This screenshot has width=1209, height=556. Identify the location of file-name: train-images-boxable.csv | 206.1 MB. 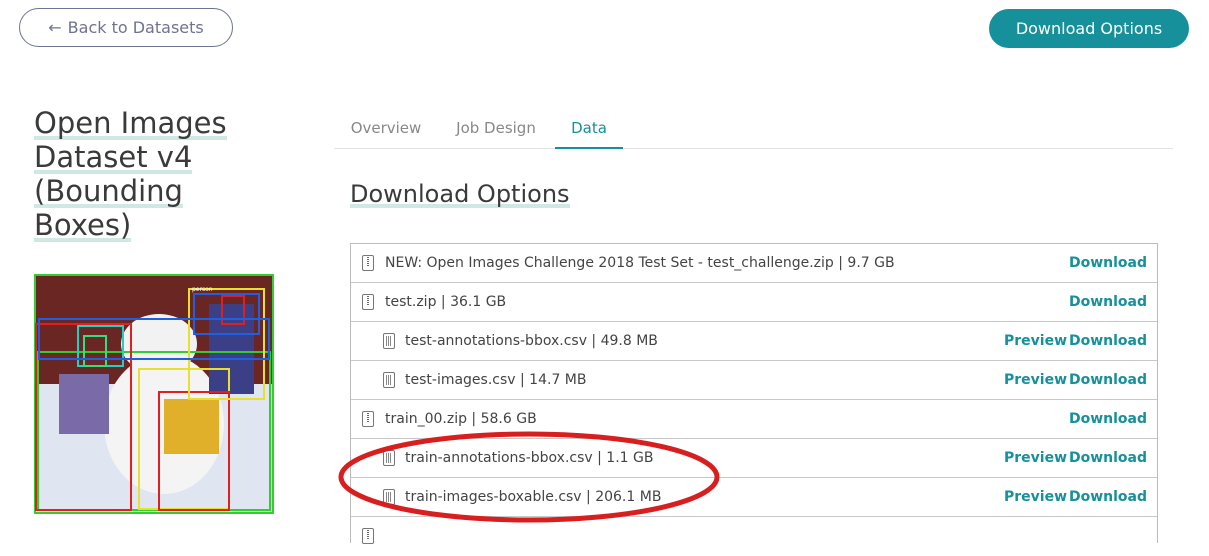
(533, 497).